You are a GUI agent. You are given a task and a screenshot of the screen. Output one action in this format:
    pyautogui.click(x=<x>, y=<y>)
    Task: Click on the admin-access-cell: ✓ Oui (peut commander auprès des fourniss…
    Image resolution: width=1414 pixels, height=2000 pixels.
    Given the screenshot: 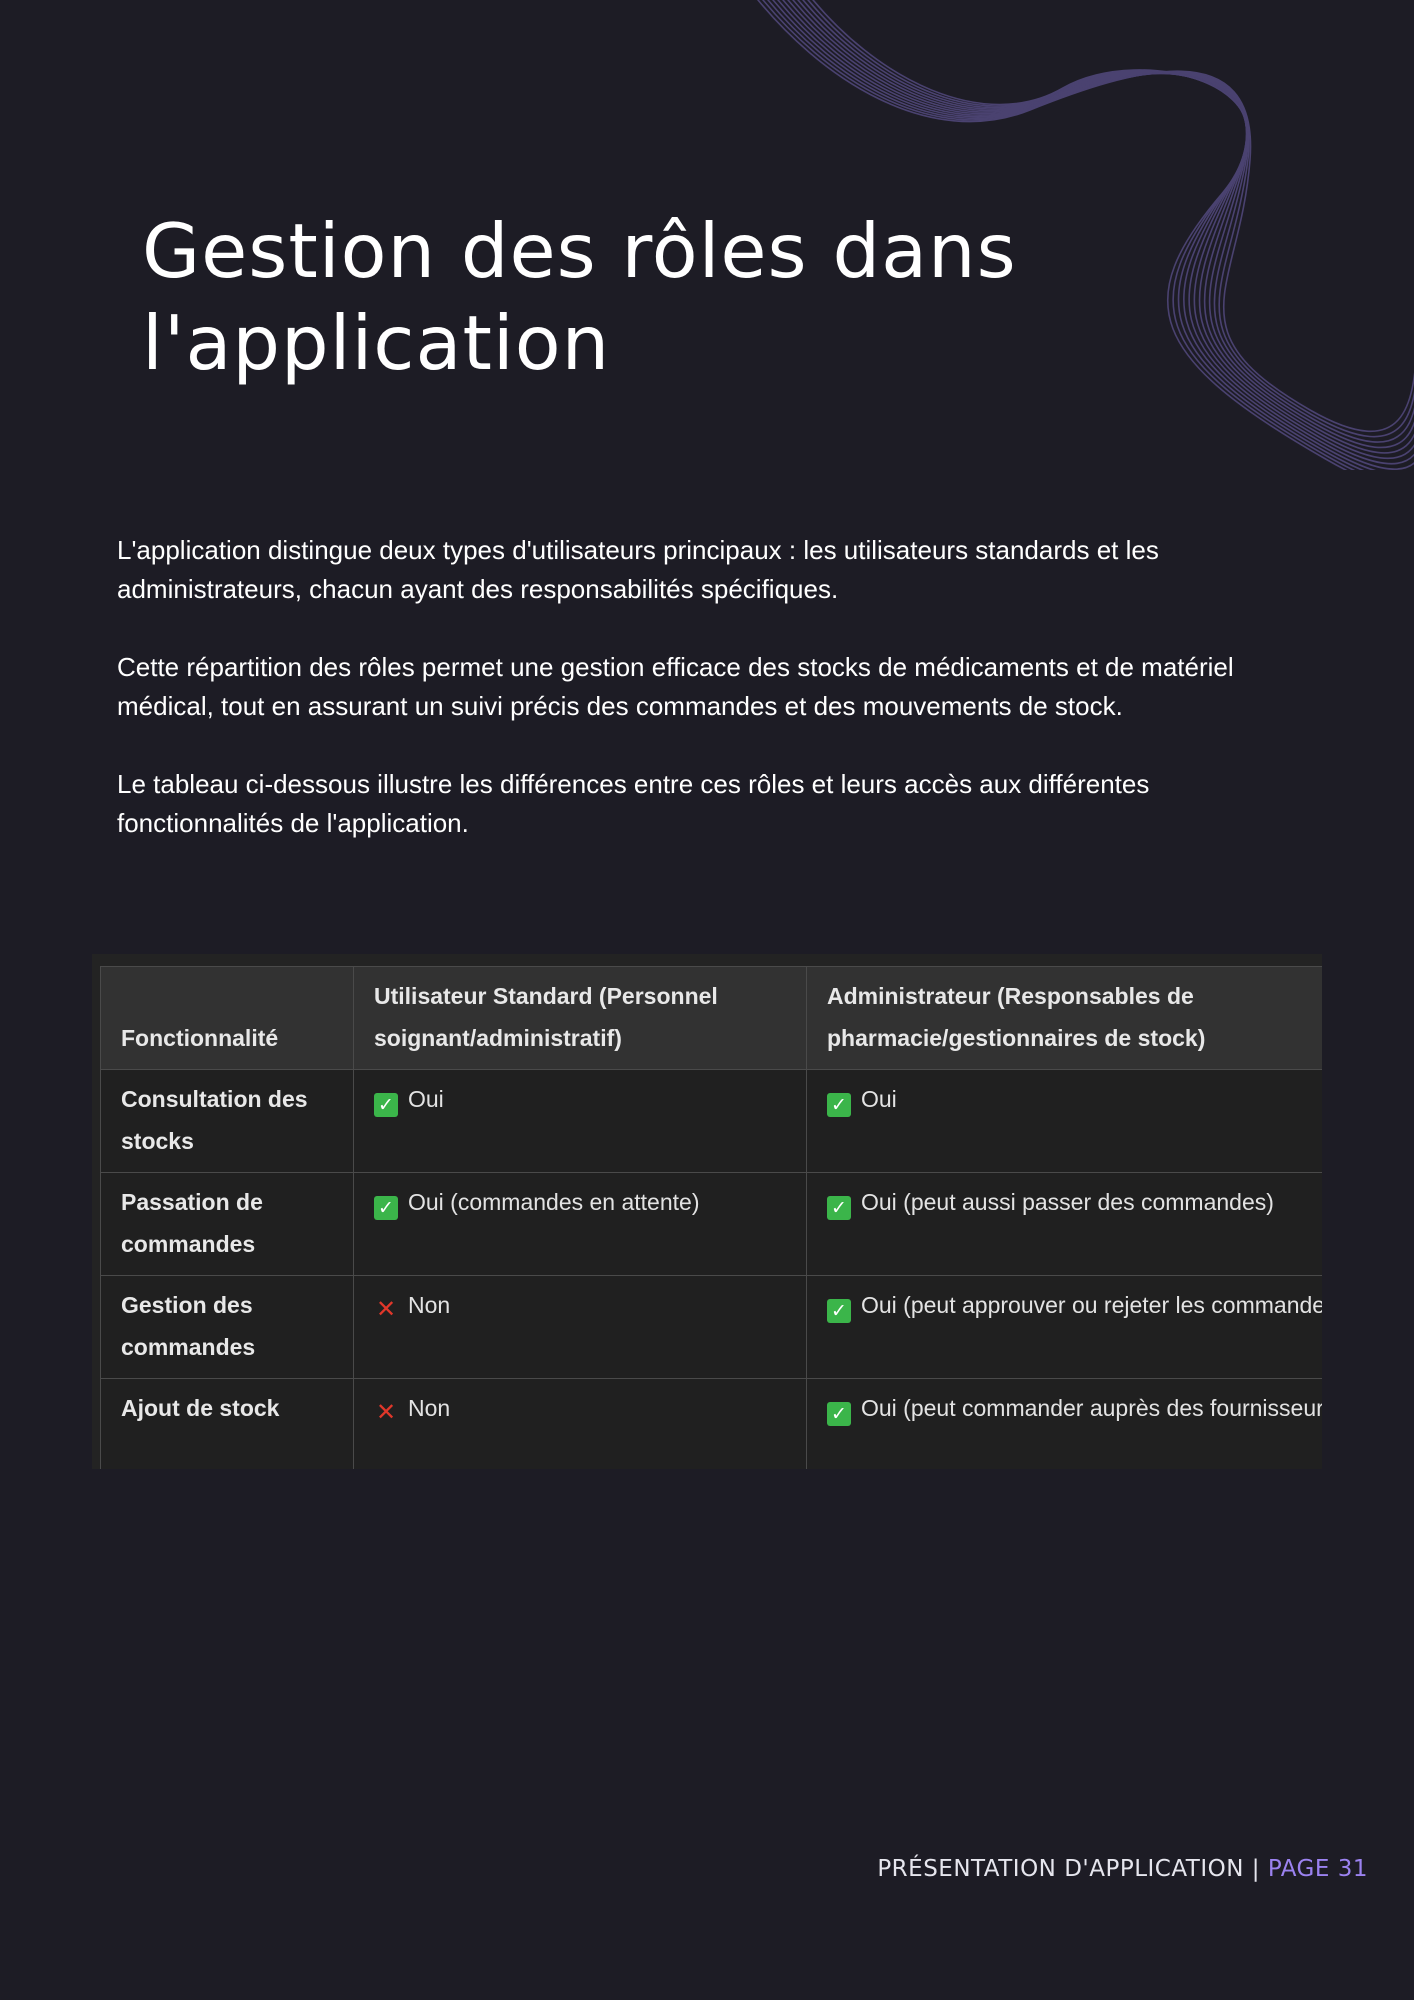 What is the action you would take?
    pyautogui.click(x=1064, y=1423)
    